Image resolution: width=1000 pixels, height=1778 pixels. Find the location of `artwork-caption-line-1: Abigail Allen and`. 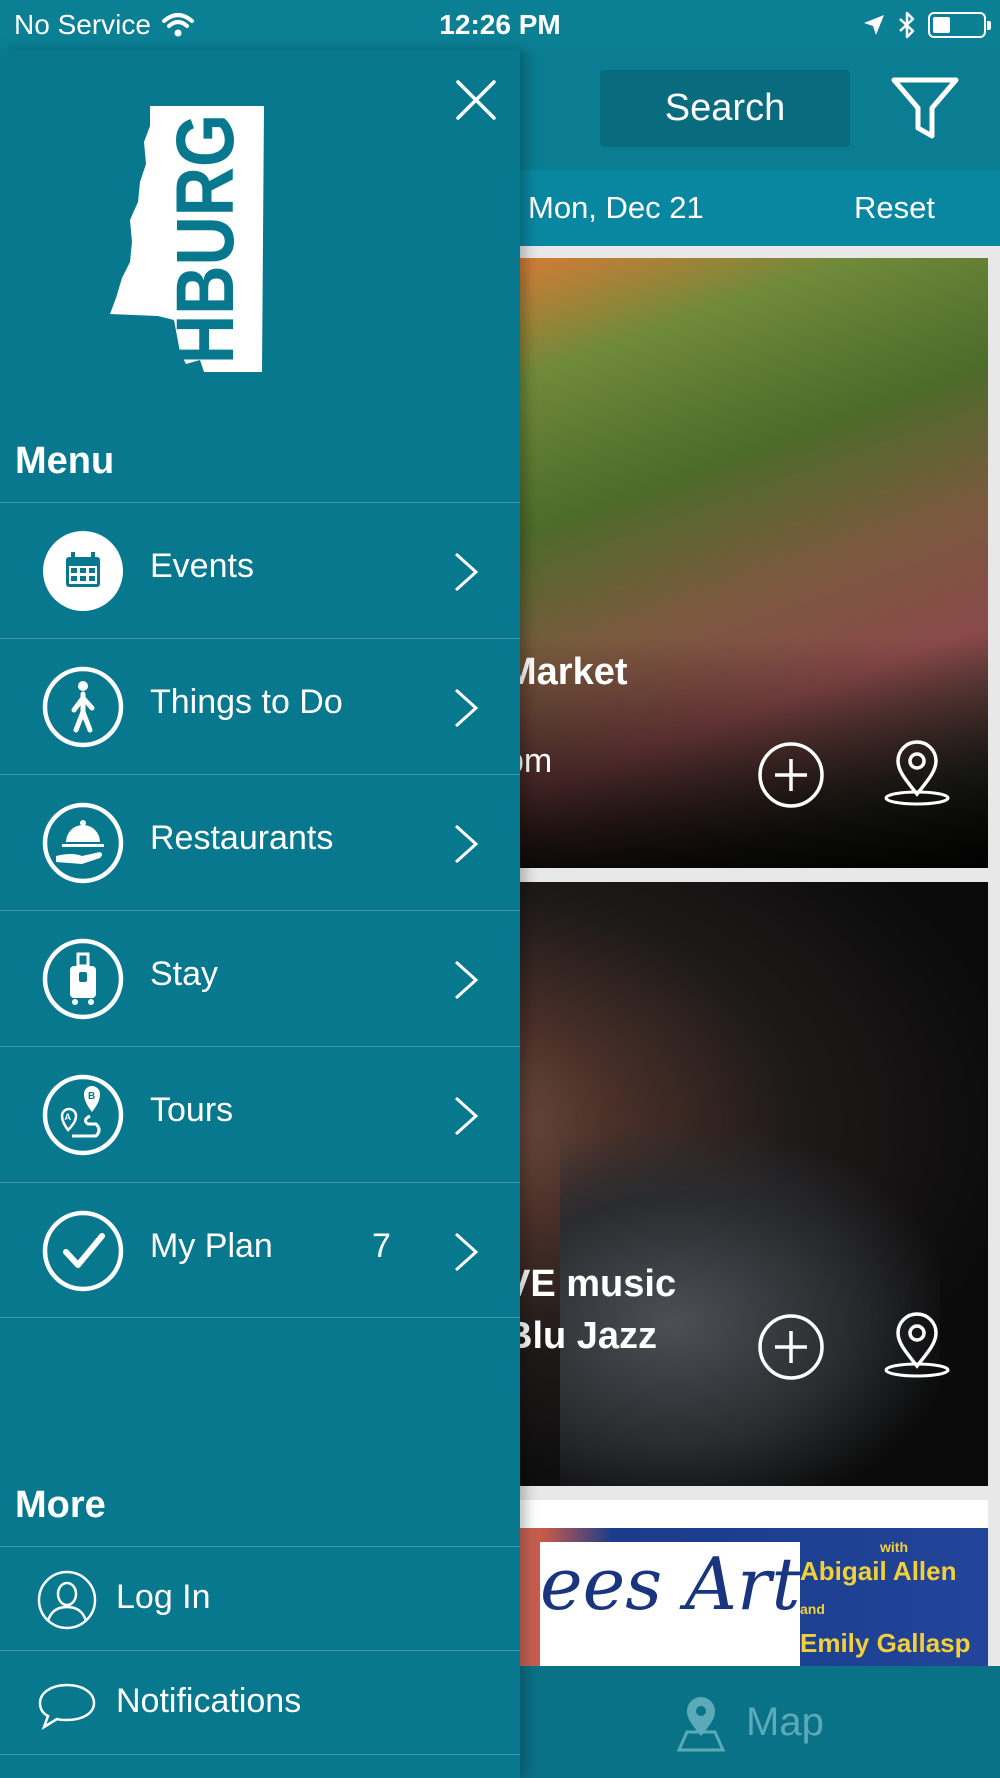

artwork-caption-line-1: Abigail Allen and is located at coordinates (894, 1590).